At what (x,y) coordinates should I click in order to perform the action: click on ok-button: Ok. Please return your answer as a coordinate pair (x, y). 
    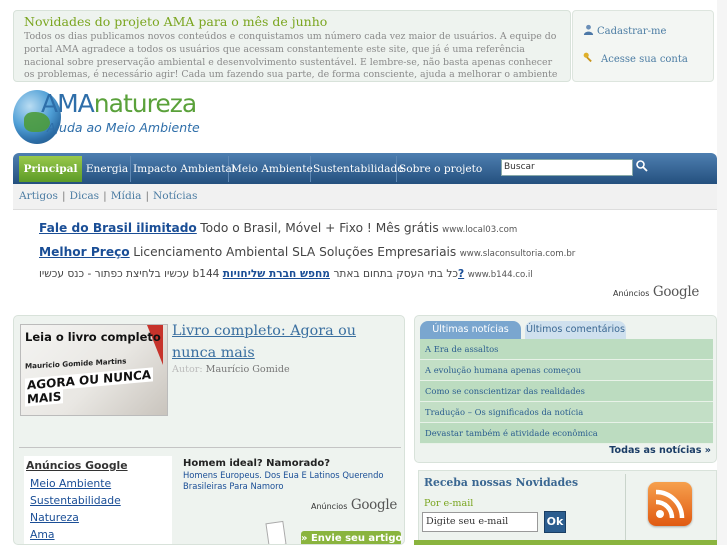
    Looking at the image, I should click on (555, 522).